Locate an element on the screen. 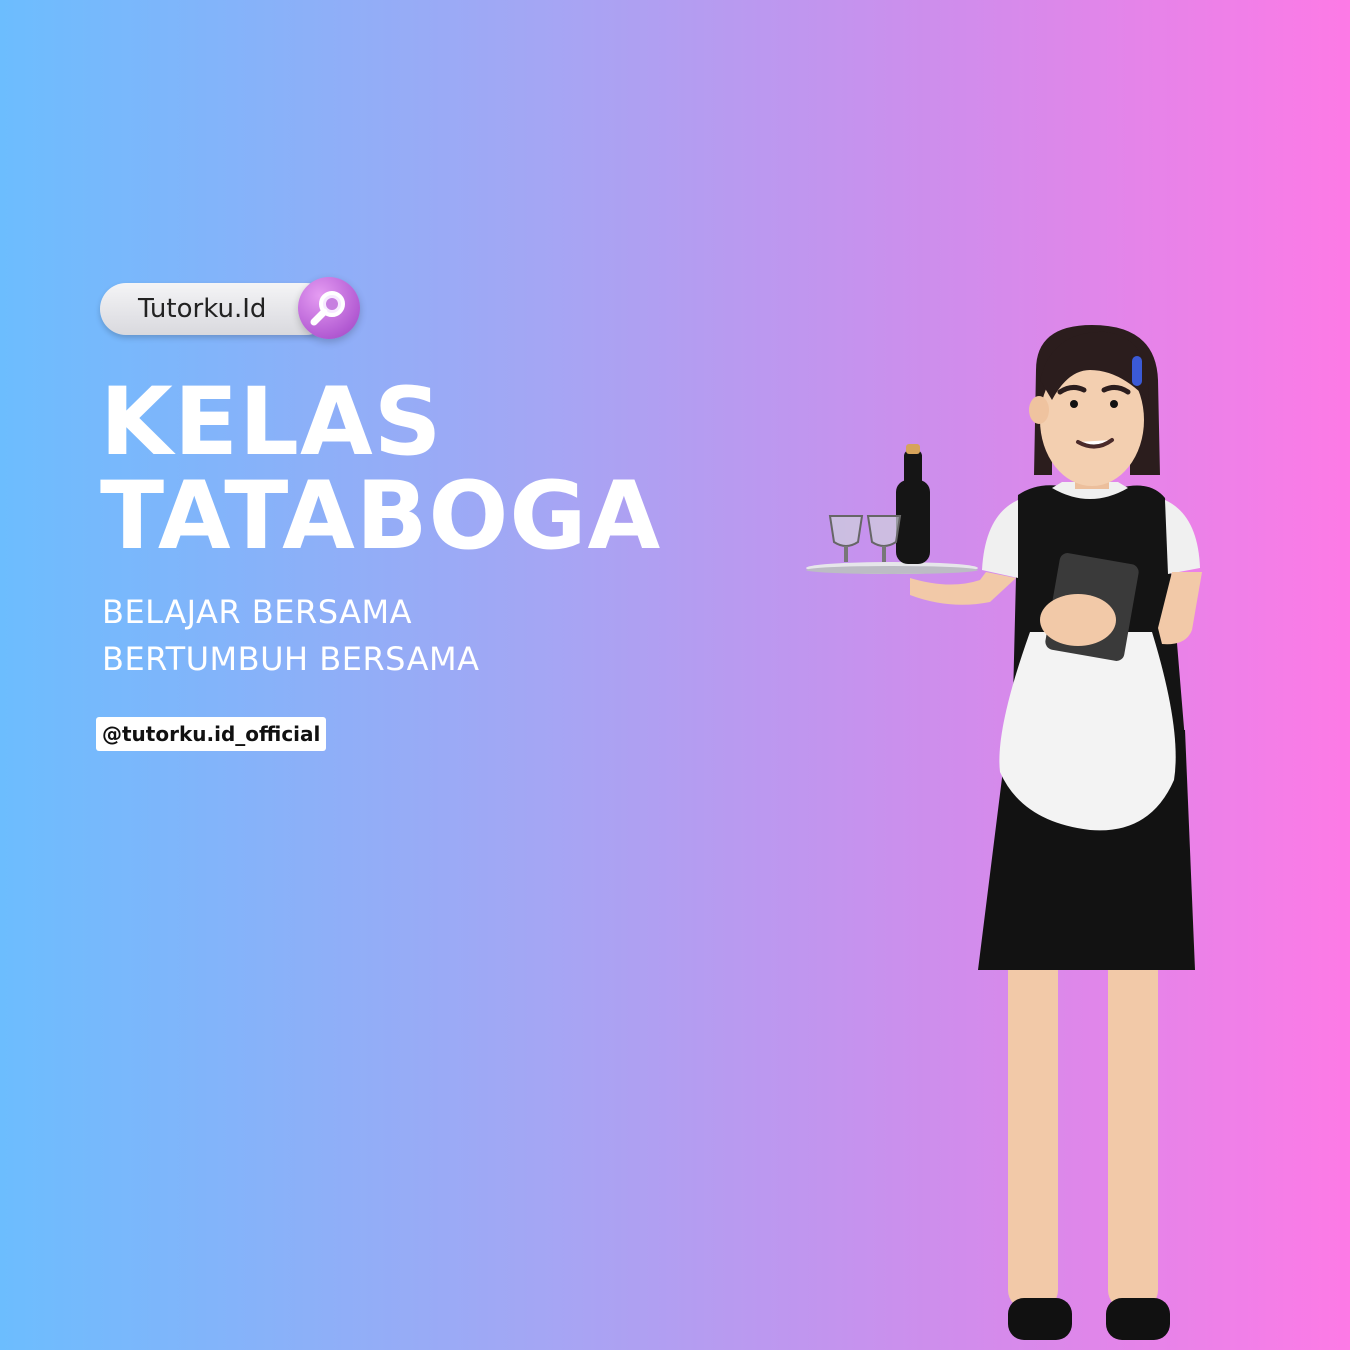  tagline-line-2: BERTUMBUH BERSAMA is located at coordinates (291, 659).